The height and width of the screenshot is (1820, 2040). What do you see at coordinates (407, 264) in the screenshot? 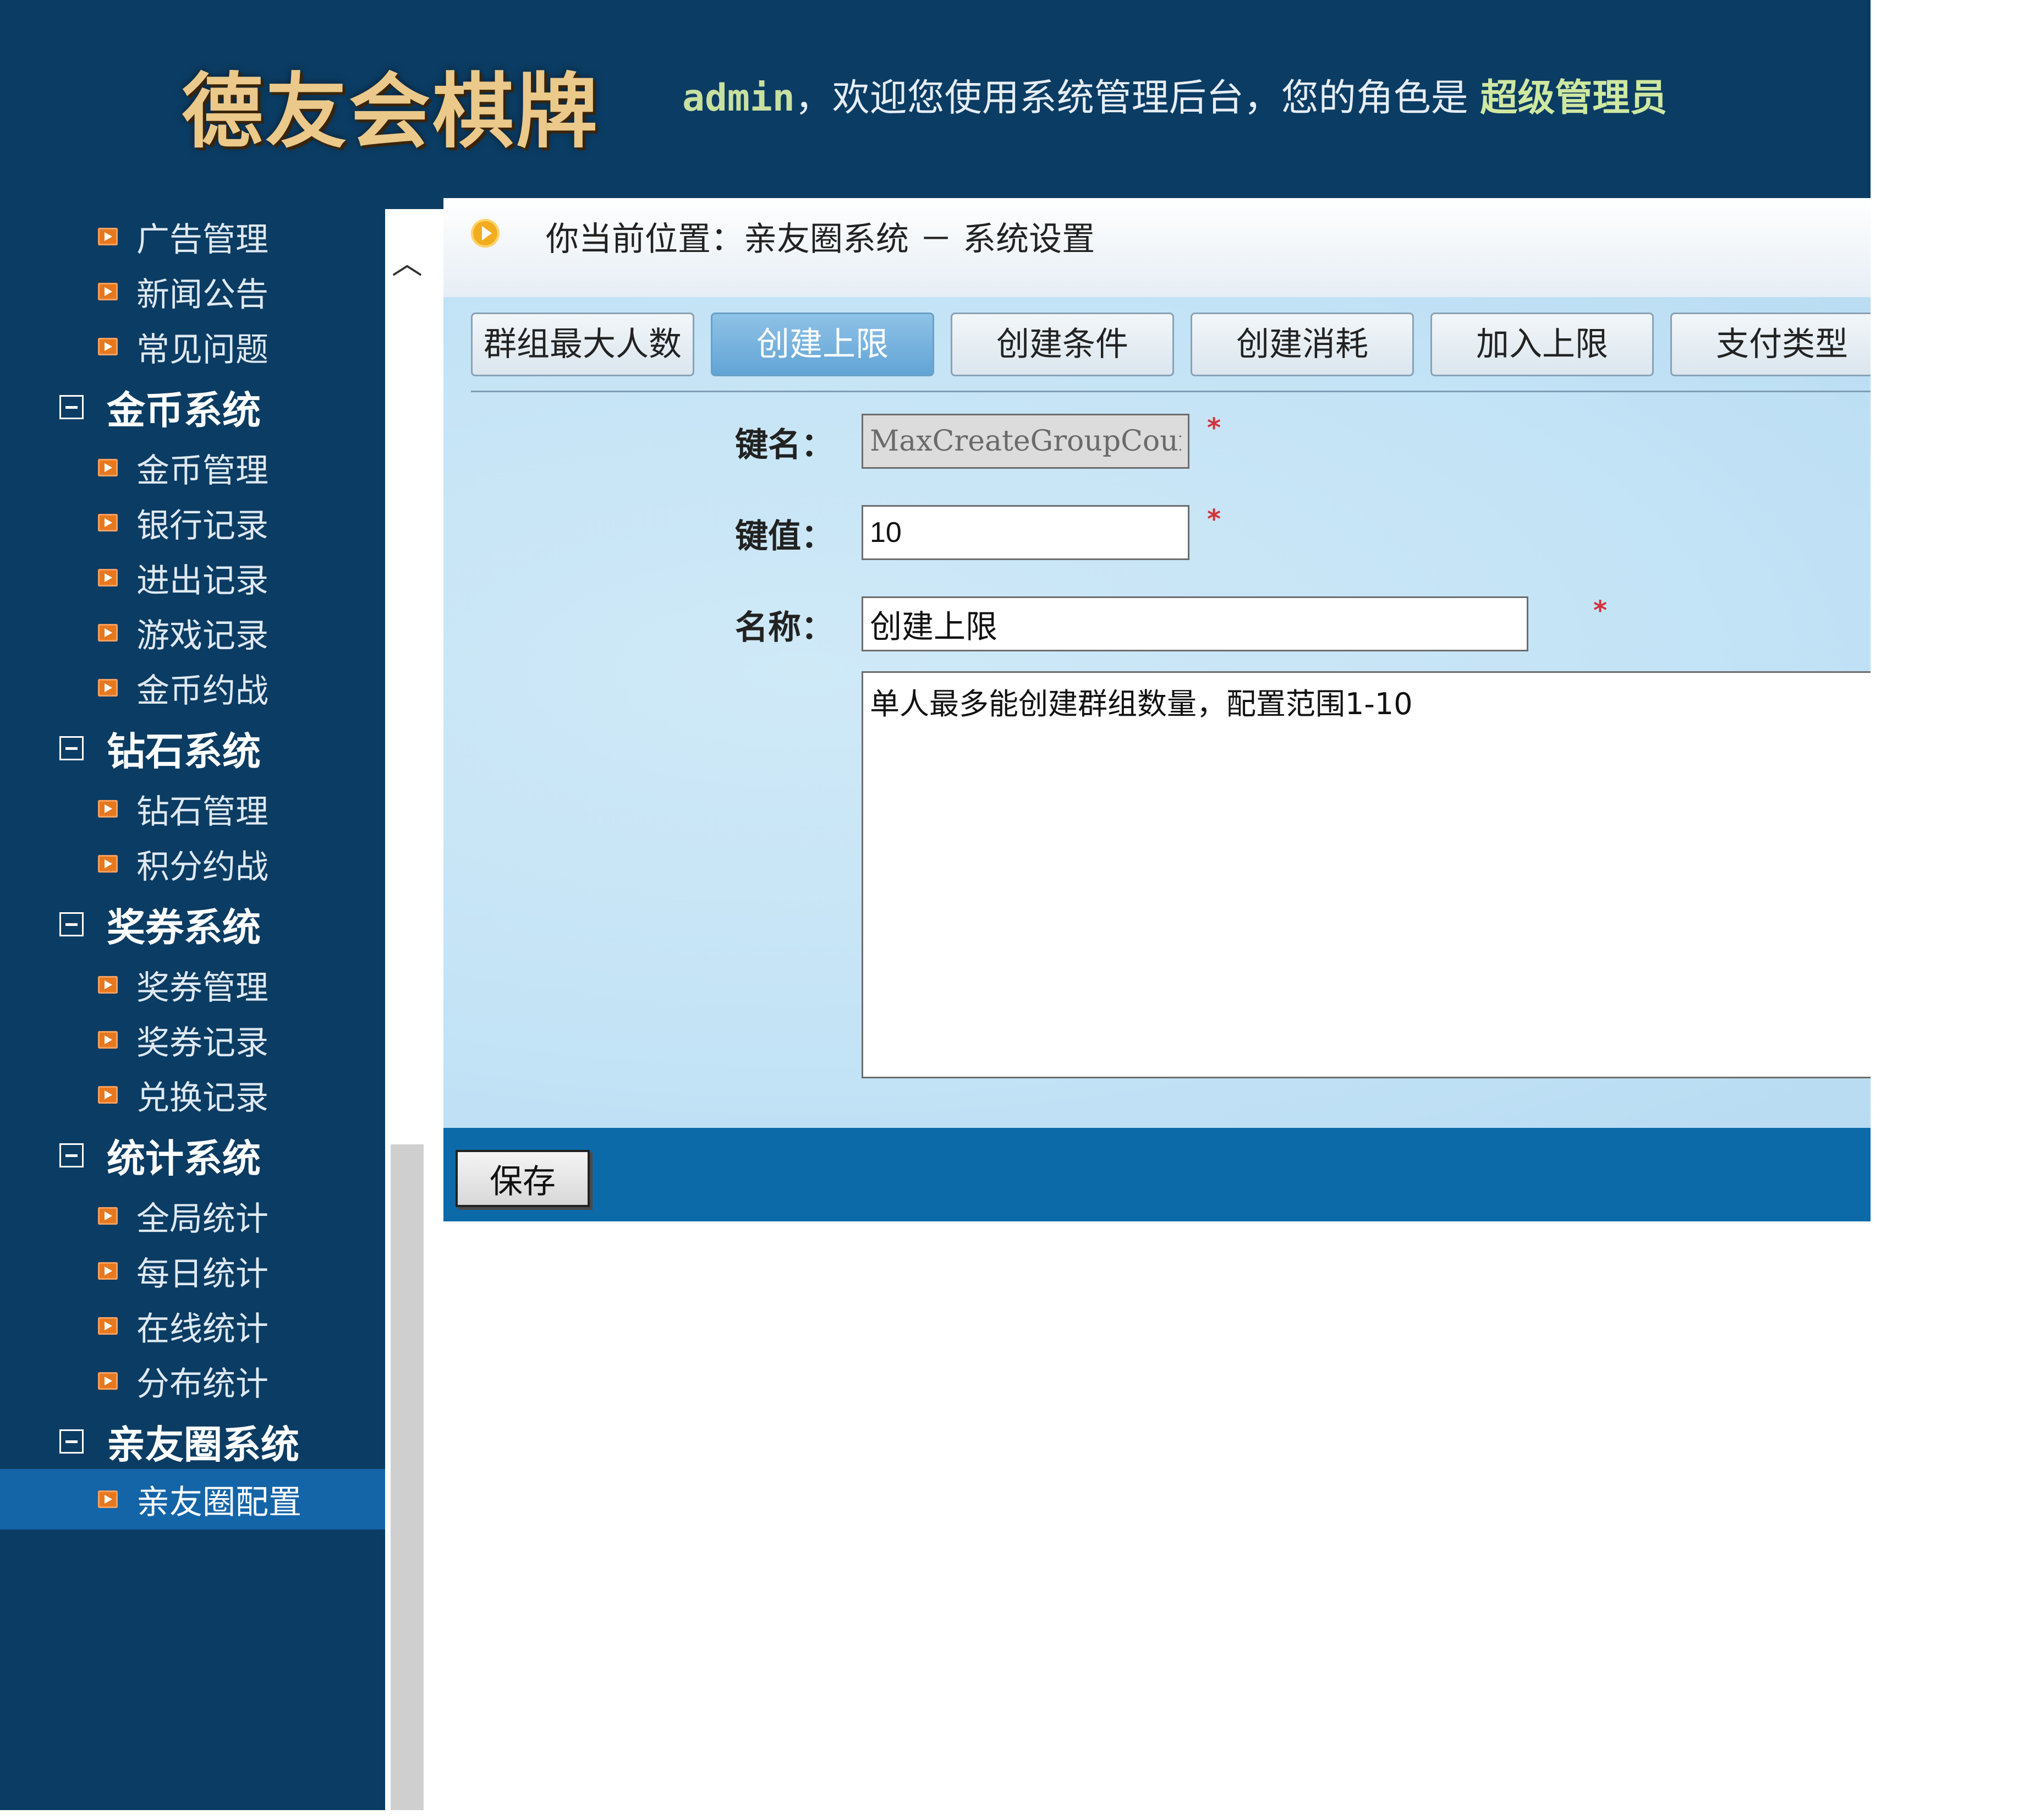
I see `chevron-up-icon: ︿` at bounding box center [407, 264].